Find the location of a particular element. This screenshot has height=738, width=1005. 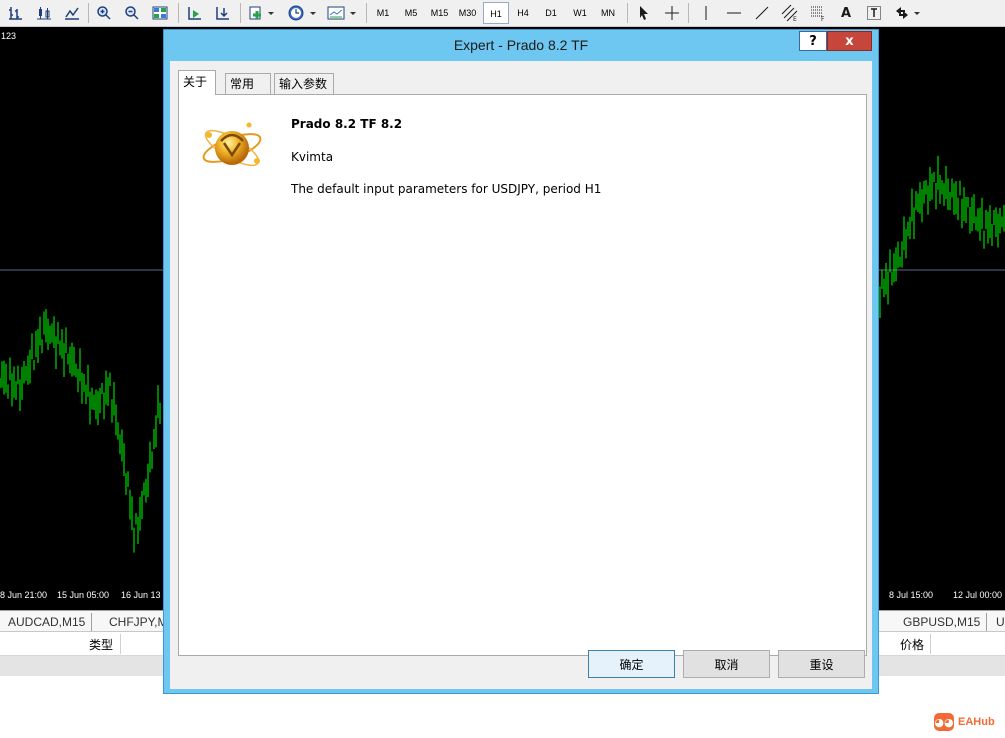

pig-logo-icon: ◕◕ is located at coordinates (944, 722).